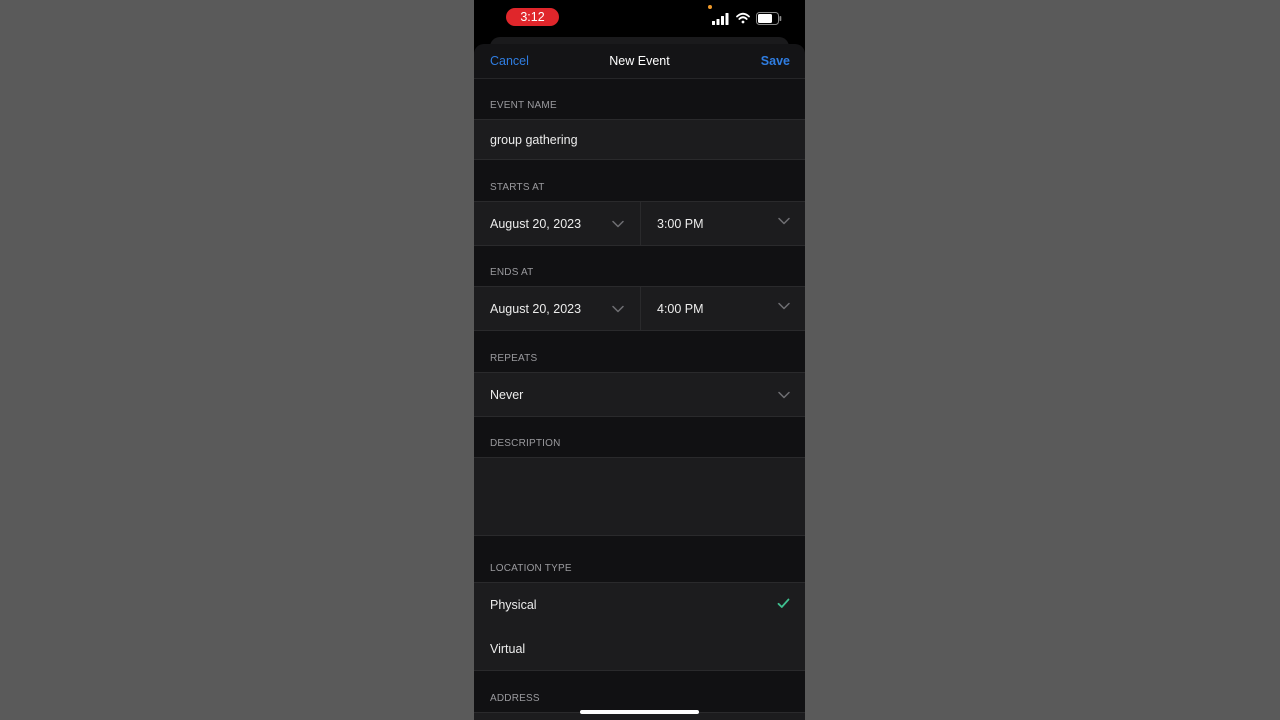 Image resolution: width=1280 pixels, height=720 pixels. Describe the element at coordinates (536, 309) in the screenshot. I see `end-date-value: August 20, 2023` at that location.